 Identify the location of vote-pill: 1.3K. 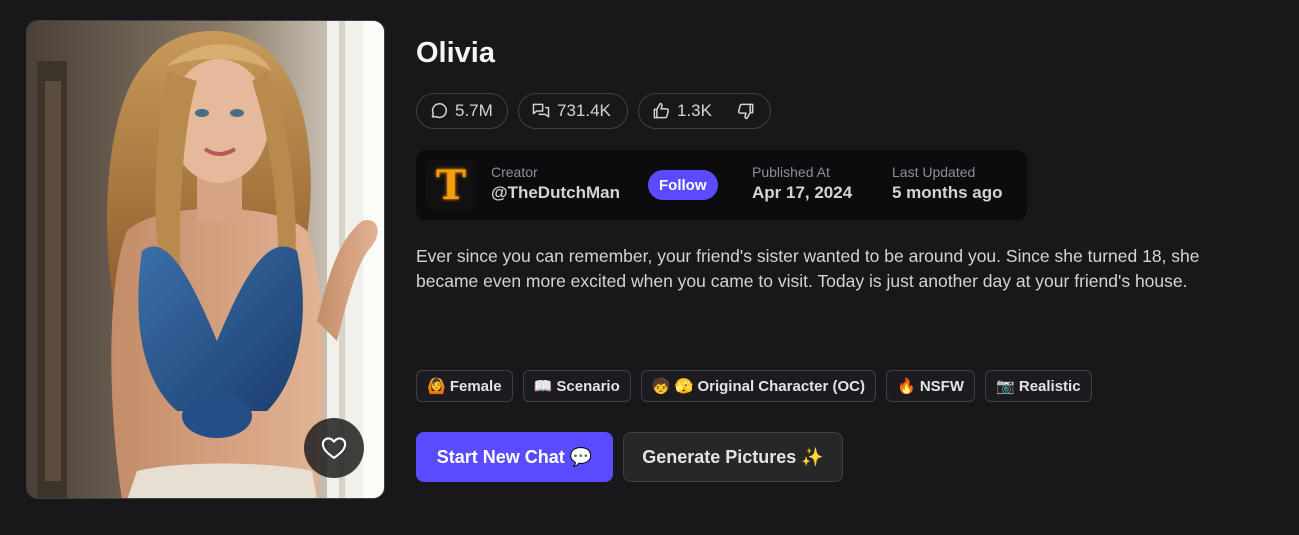
(704, 111).